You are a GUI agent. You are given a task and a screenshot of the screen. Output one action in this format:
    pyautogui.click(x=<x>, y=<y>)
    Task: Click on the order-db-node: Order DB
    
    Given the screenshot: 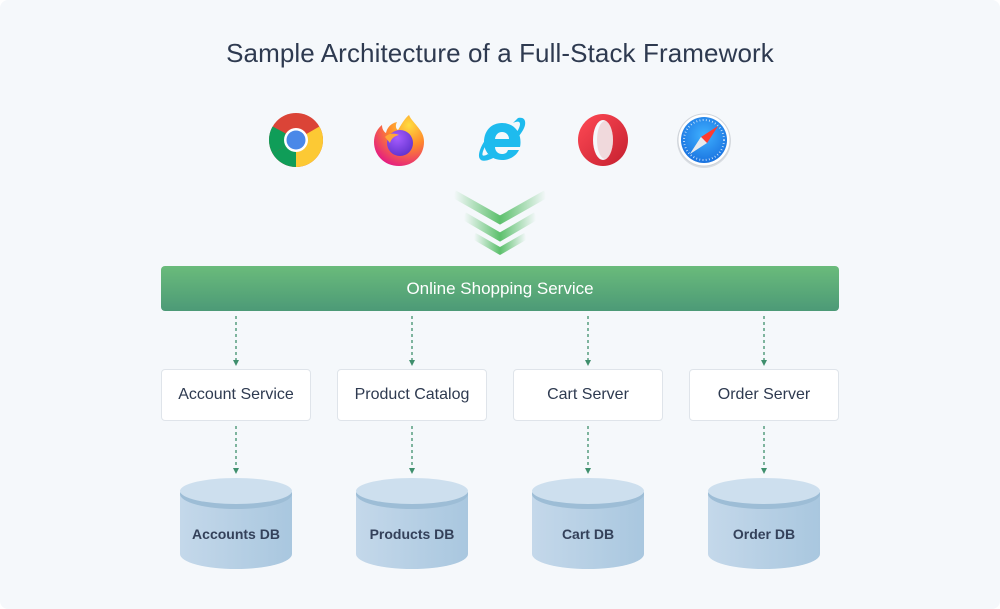 What is the action you would take?
    pyautogui.click(x=764, y=524)
    